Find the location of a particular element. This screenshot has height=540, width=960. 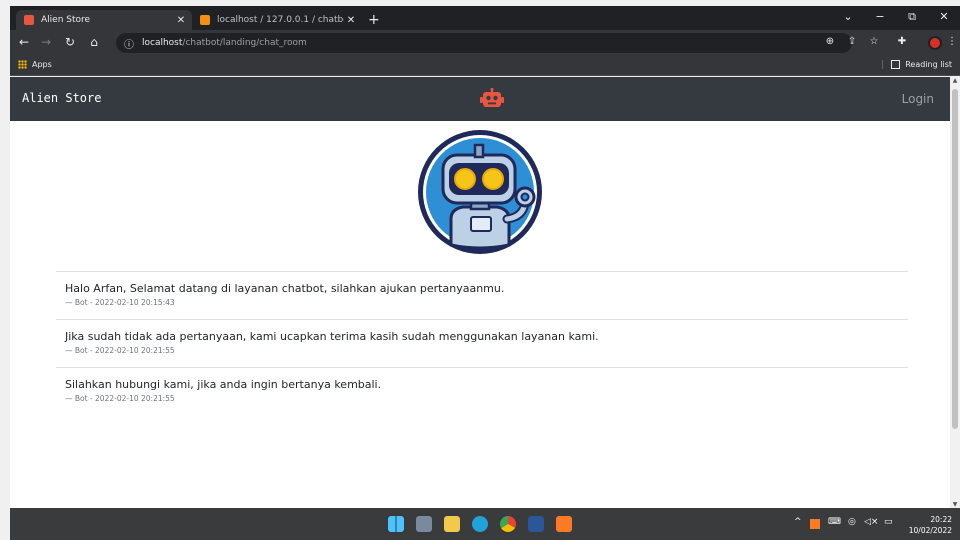

message-meta: — Bot - 2022-02-10 20:15:43 is located at coordinates (120, 302).